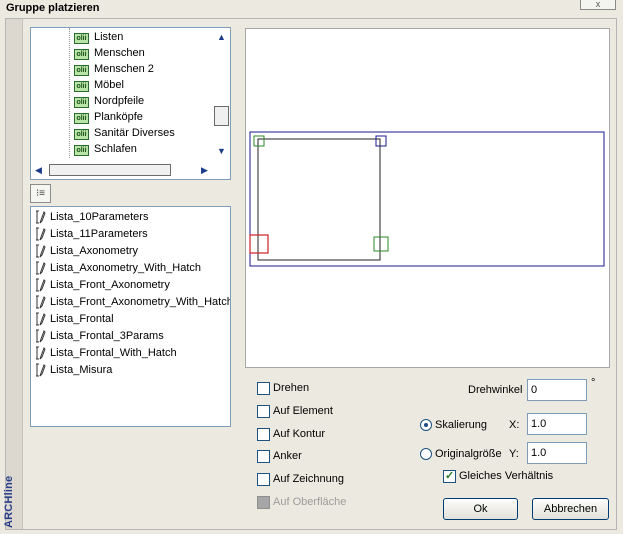  What do you see at coordinates (263, 456) in the screenshot?
I see `anker-checkbox` at bounding box center [263, 456].